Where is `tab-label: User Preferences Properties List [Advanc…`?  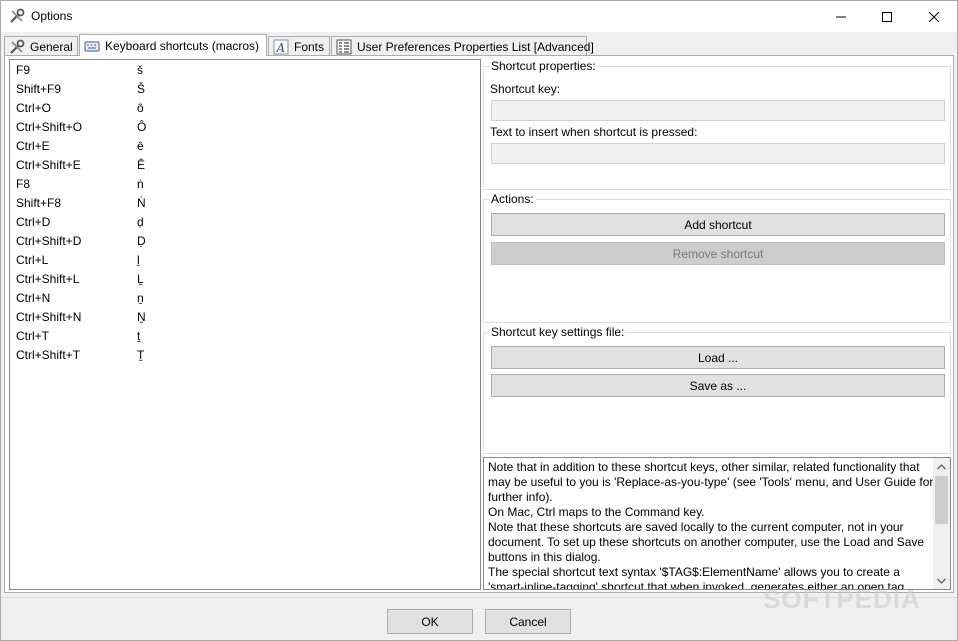
tab-label: User Preferences Properties List [Advanc… is located at coordinates (475, 46).